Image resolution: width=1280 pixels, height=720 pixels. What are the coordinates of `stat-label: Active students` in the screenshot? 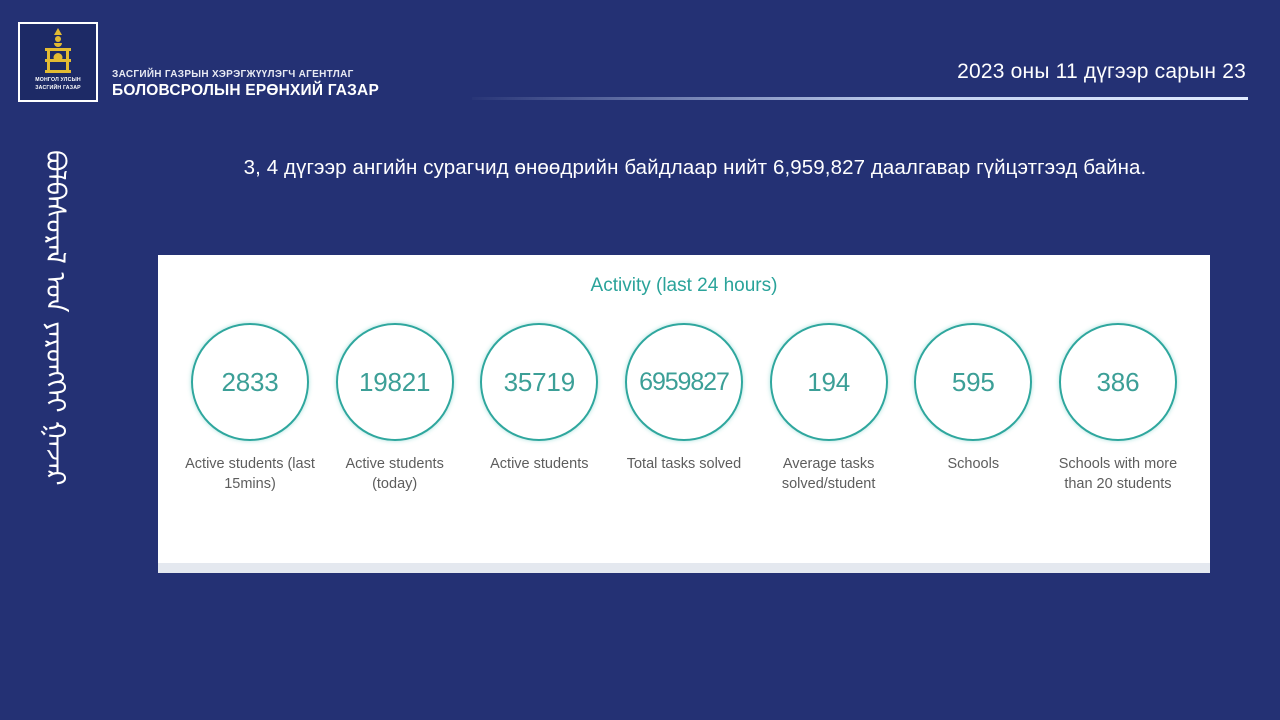 It's located at (539, 464).